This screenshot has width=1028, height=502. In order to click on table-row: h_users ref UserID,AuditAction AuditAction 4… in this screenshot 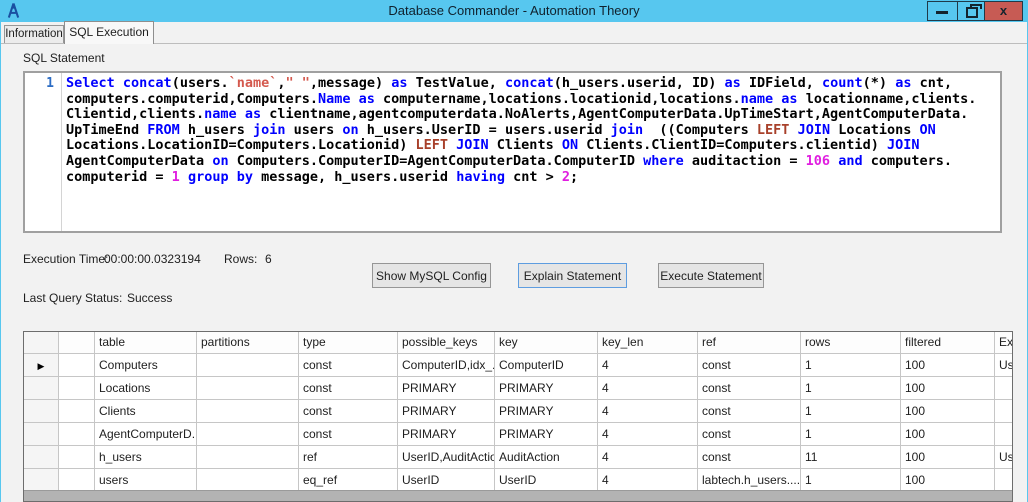, I will do `click(518, 457)`.